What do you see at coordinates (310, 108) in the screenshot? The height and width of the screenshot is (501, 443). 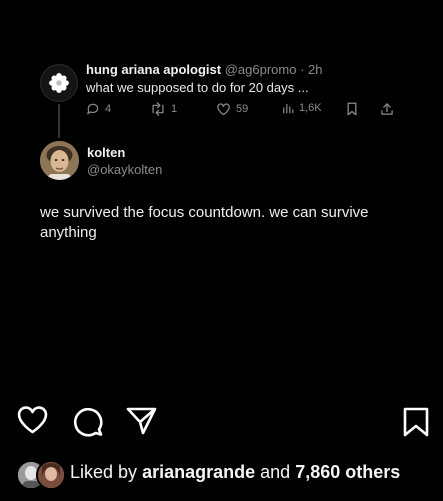 I see `views-count: 1,6K` at bounding box center [310, 108].